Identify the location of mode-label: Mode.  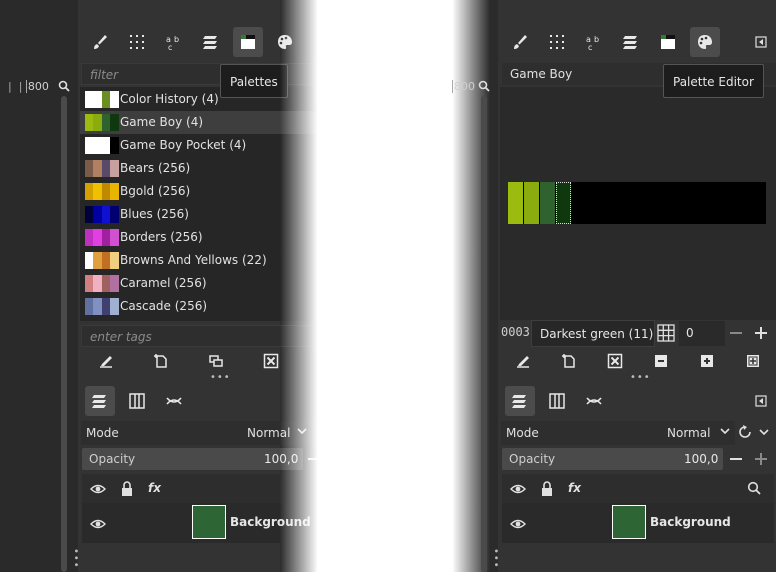
(102, 433).